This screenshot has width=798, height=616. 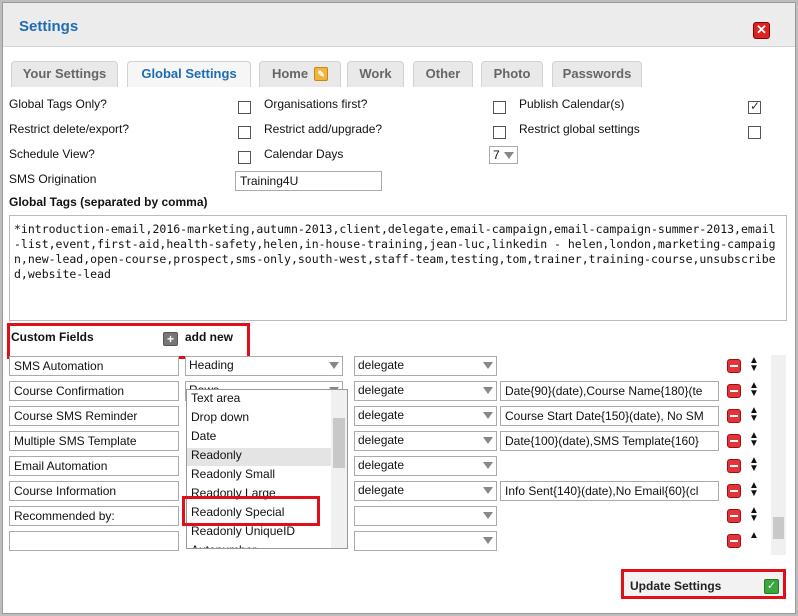 I want to click on title-bar: Settings ✕, so click(x=399, y=25).